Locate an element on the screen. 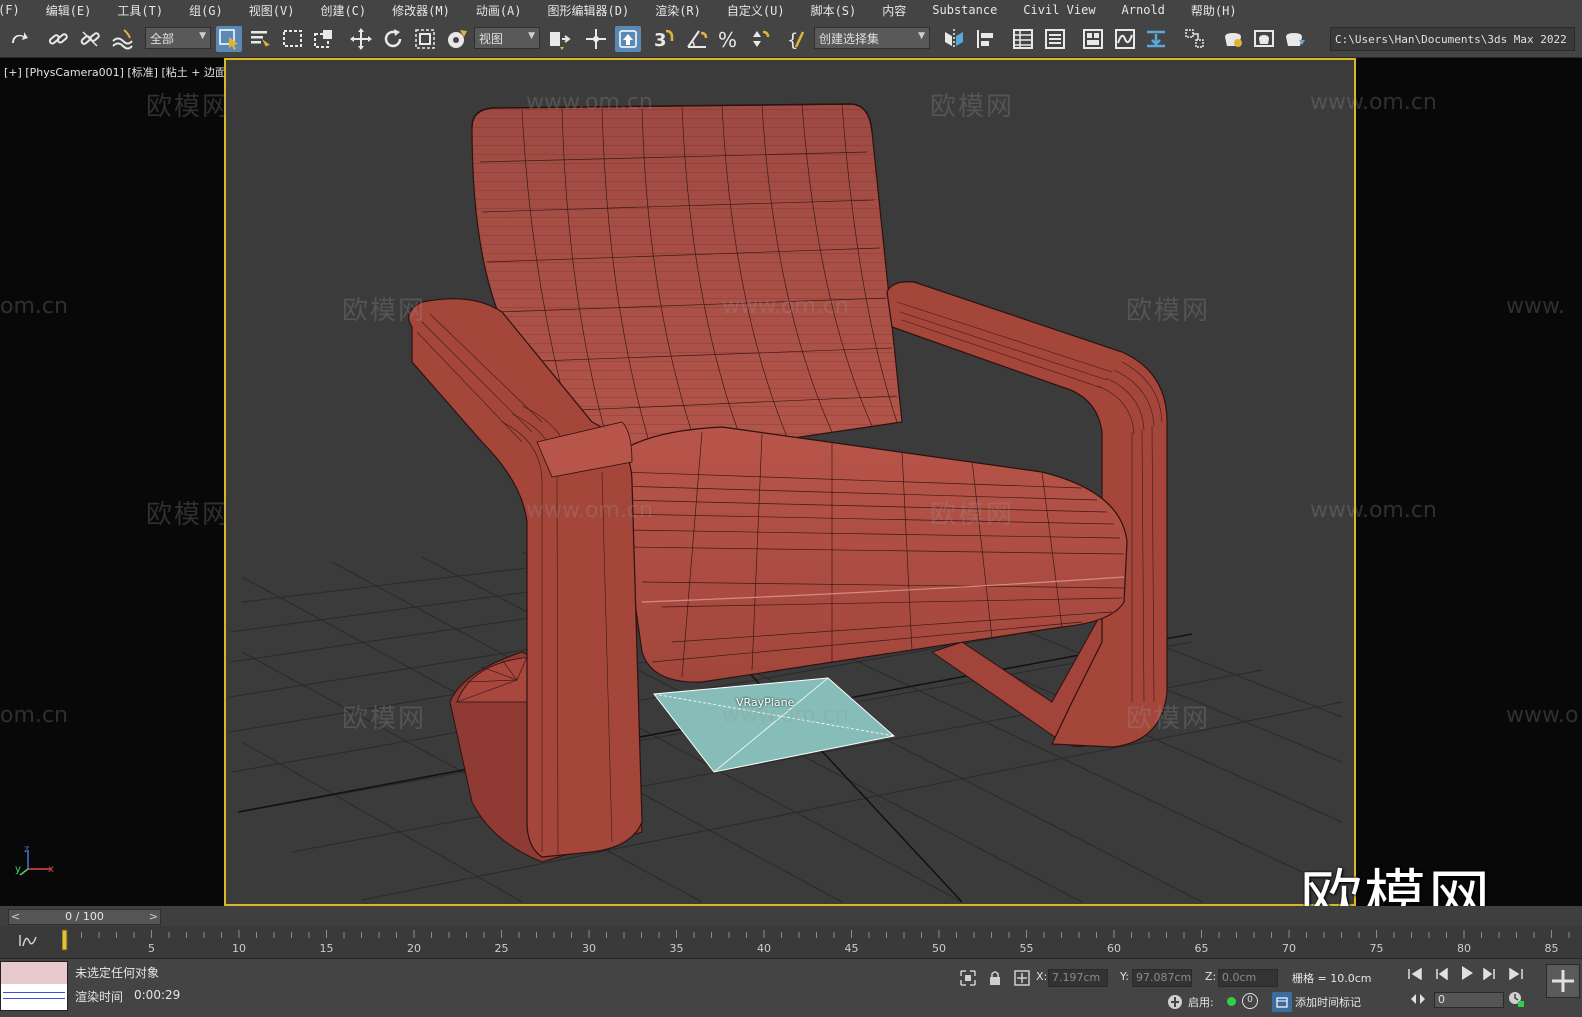 The width and height of the screenshot is (1582, 1017). ruler-tick-label: 30 is located at coordinates (589, 948).